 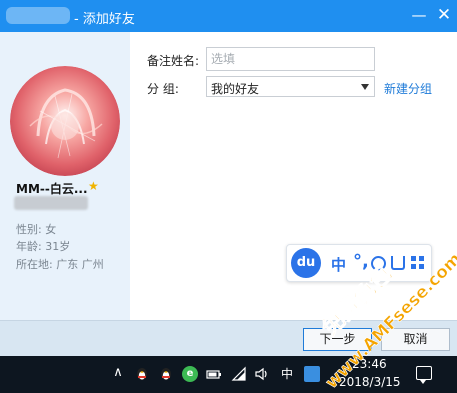 What do you see at coordinates (65, 121) in the screenshot?
I see `avatar` at bounding box center [65, 121].